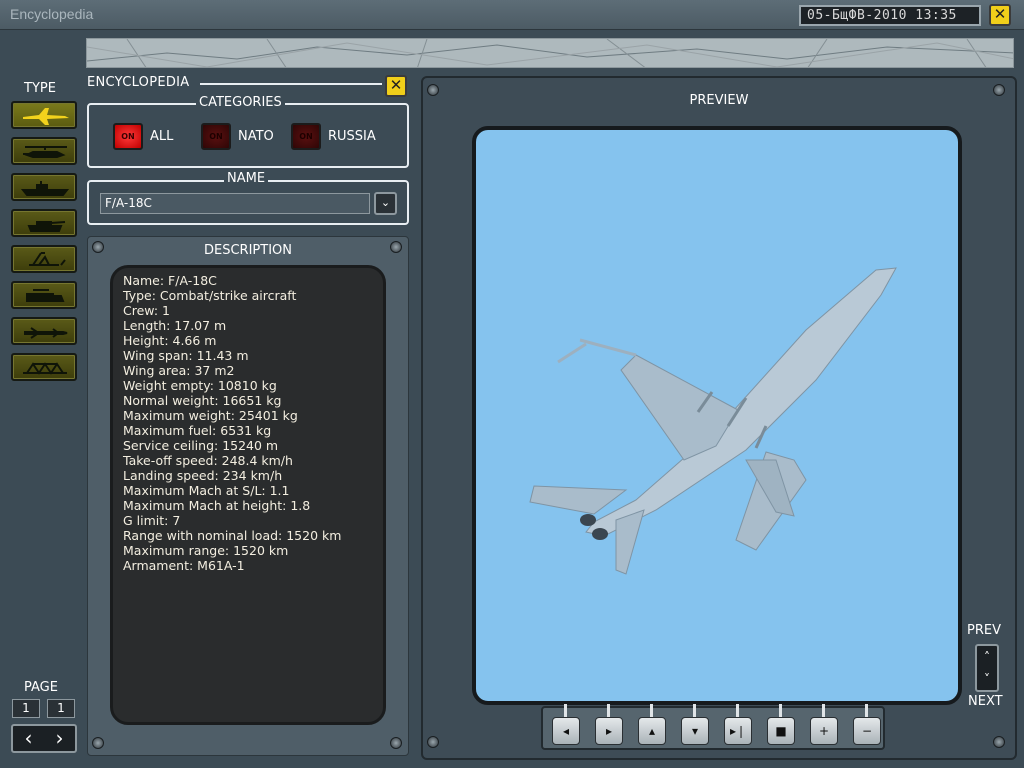  I want to click on type-launcher-button, so click(44, 259).